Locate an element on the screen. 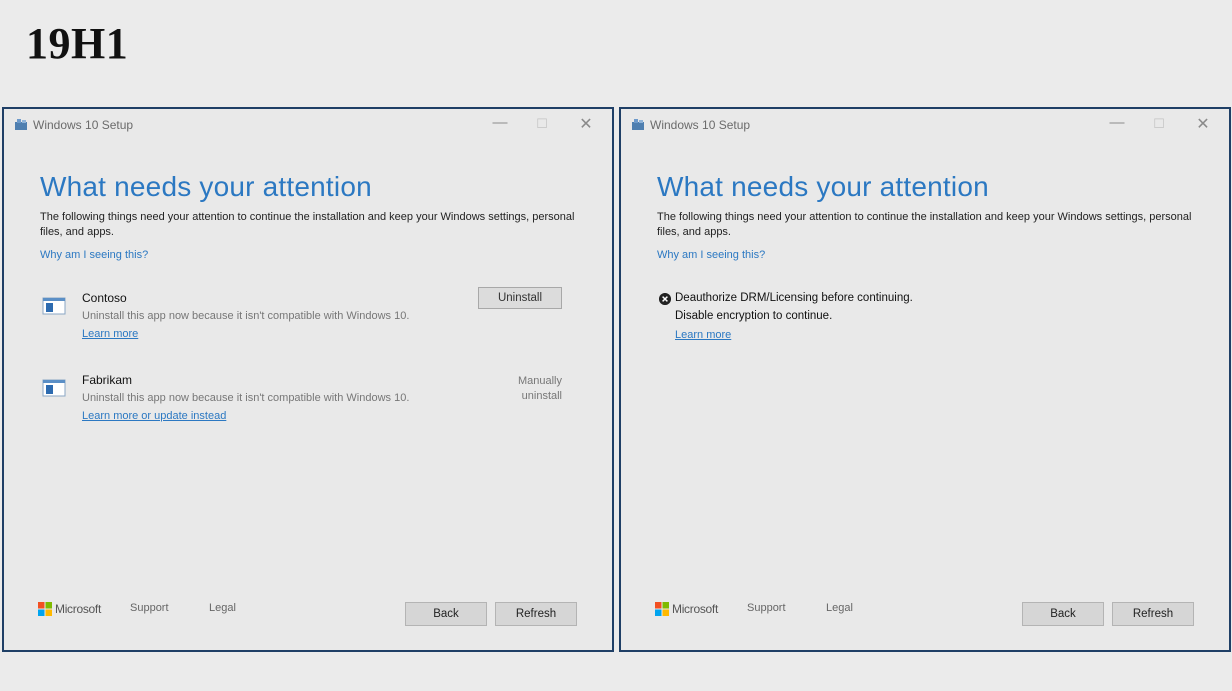  manually-uninstall-status: Manually uninstall is located at coordinates (517, 389).